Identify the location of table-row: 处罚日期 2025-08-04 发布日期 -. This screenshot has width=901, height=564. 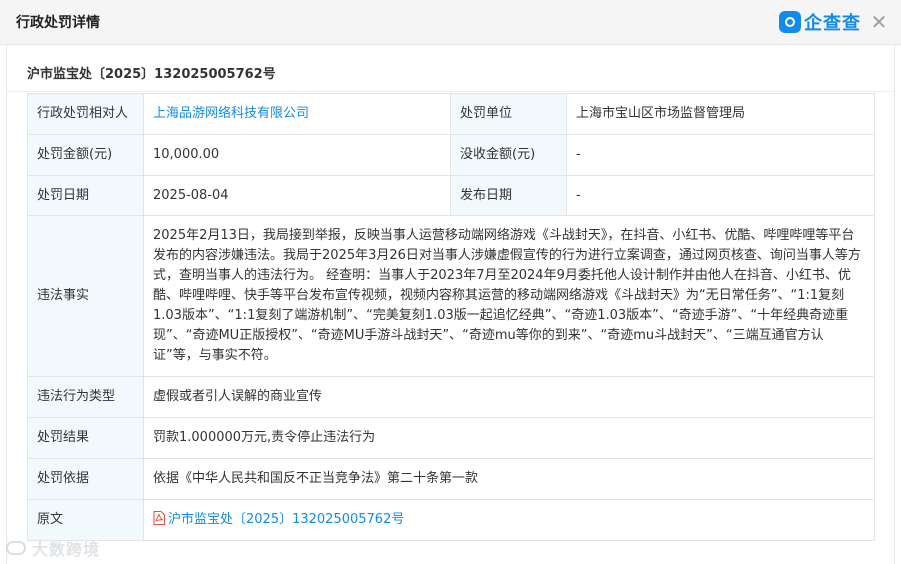
(451, 195).